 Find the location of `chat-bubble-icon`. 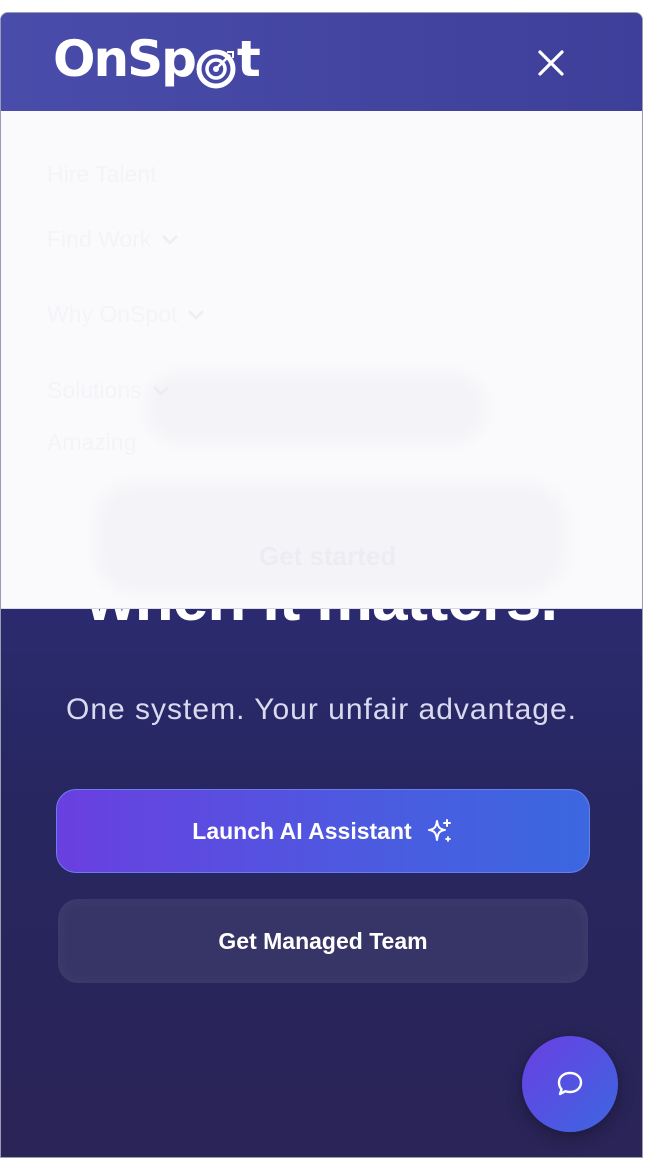

chat-bubble-icon is located at coordinates (570, 1083).